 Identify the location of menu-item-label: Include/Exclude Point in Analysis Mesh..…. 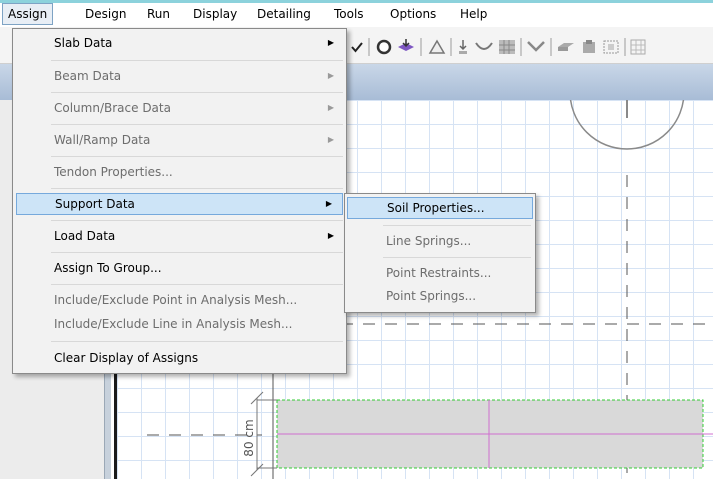
(176, 300).